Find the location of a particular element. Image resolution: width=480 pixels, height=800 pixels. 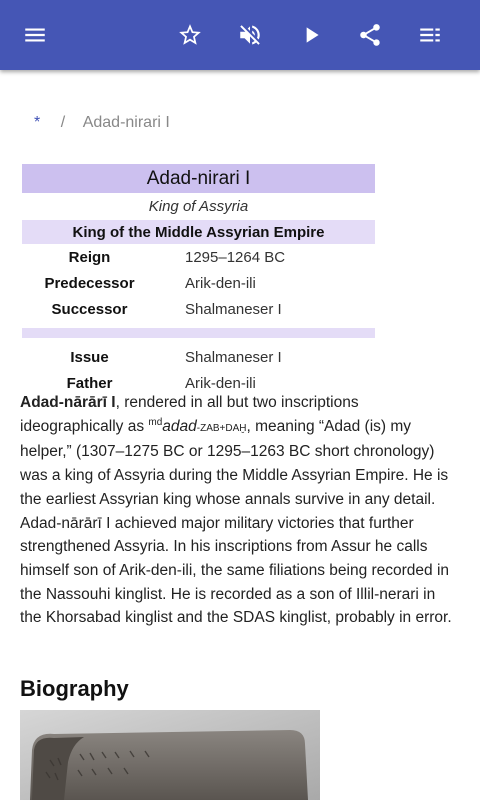

play-icon is located at coordinates (312, 35).